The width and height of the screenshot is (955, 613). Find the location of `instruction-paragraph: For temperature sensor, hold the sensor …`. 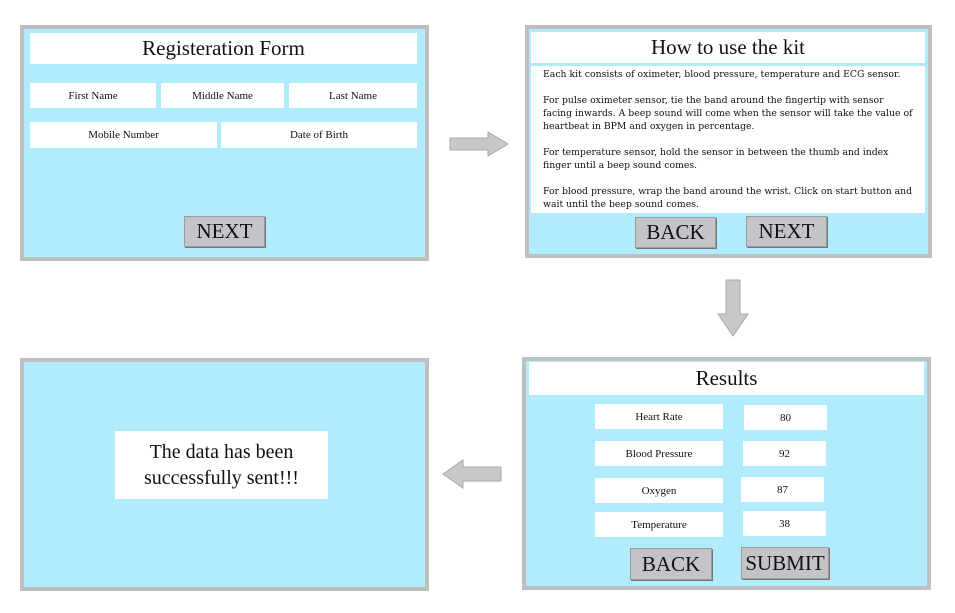

instruction-paragraph: For temperature sensor, hold the sensor … is located at coordinates (716, 159).